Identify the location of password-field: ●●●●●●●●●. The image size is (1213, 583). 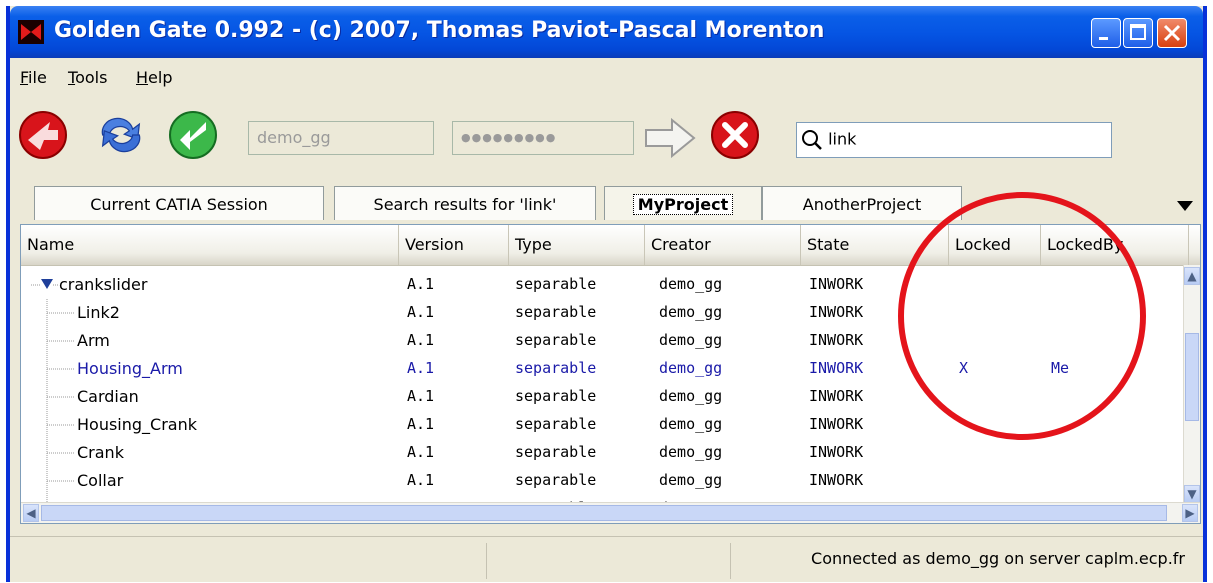
(543, 138).